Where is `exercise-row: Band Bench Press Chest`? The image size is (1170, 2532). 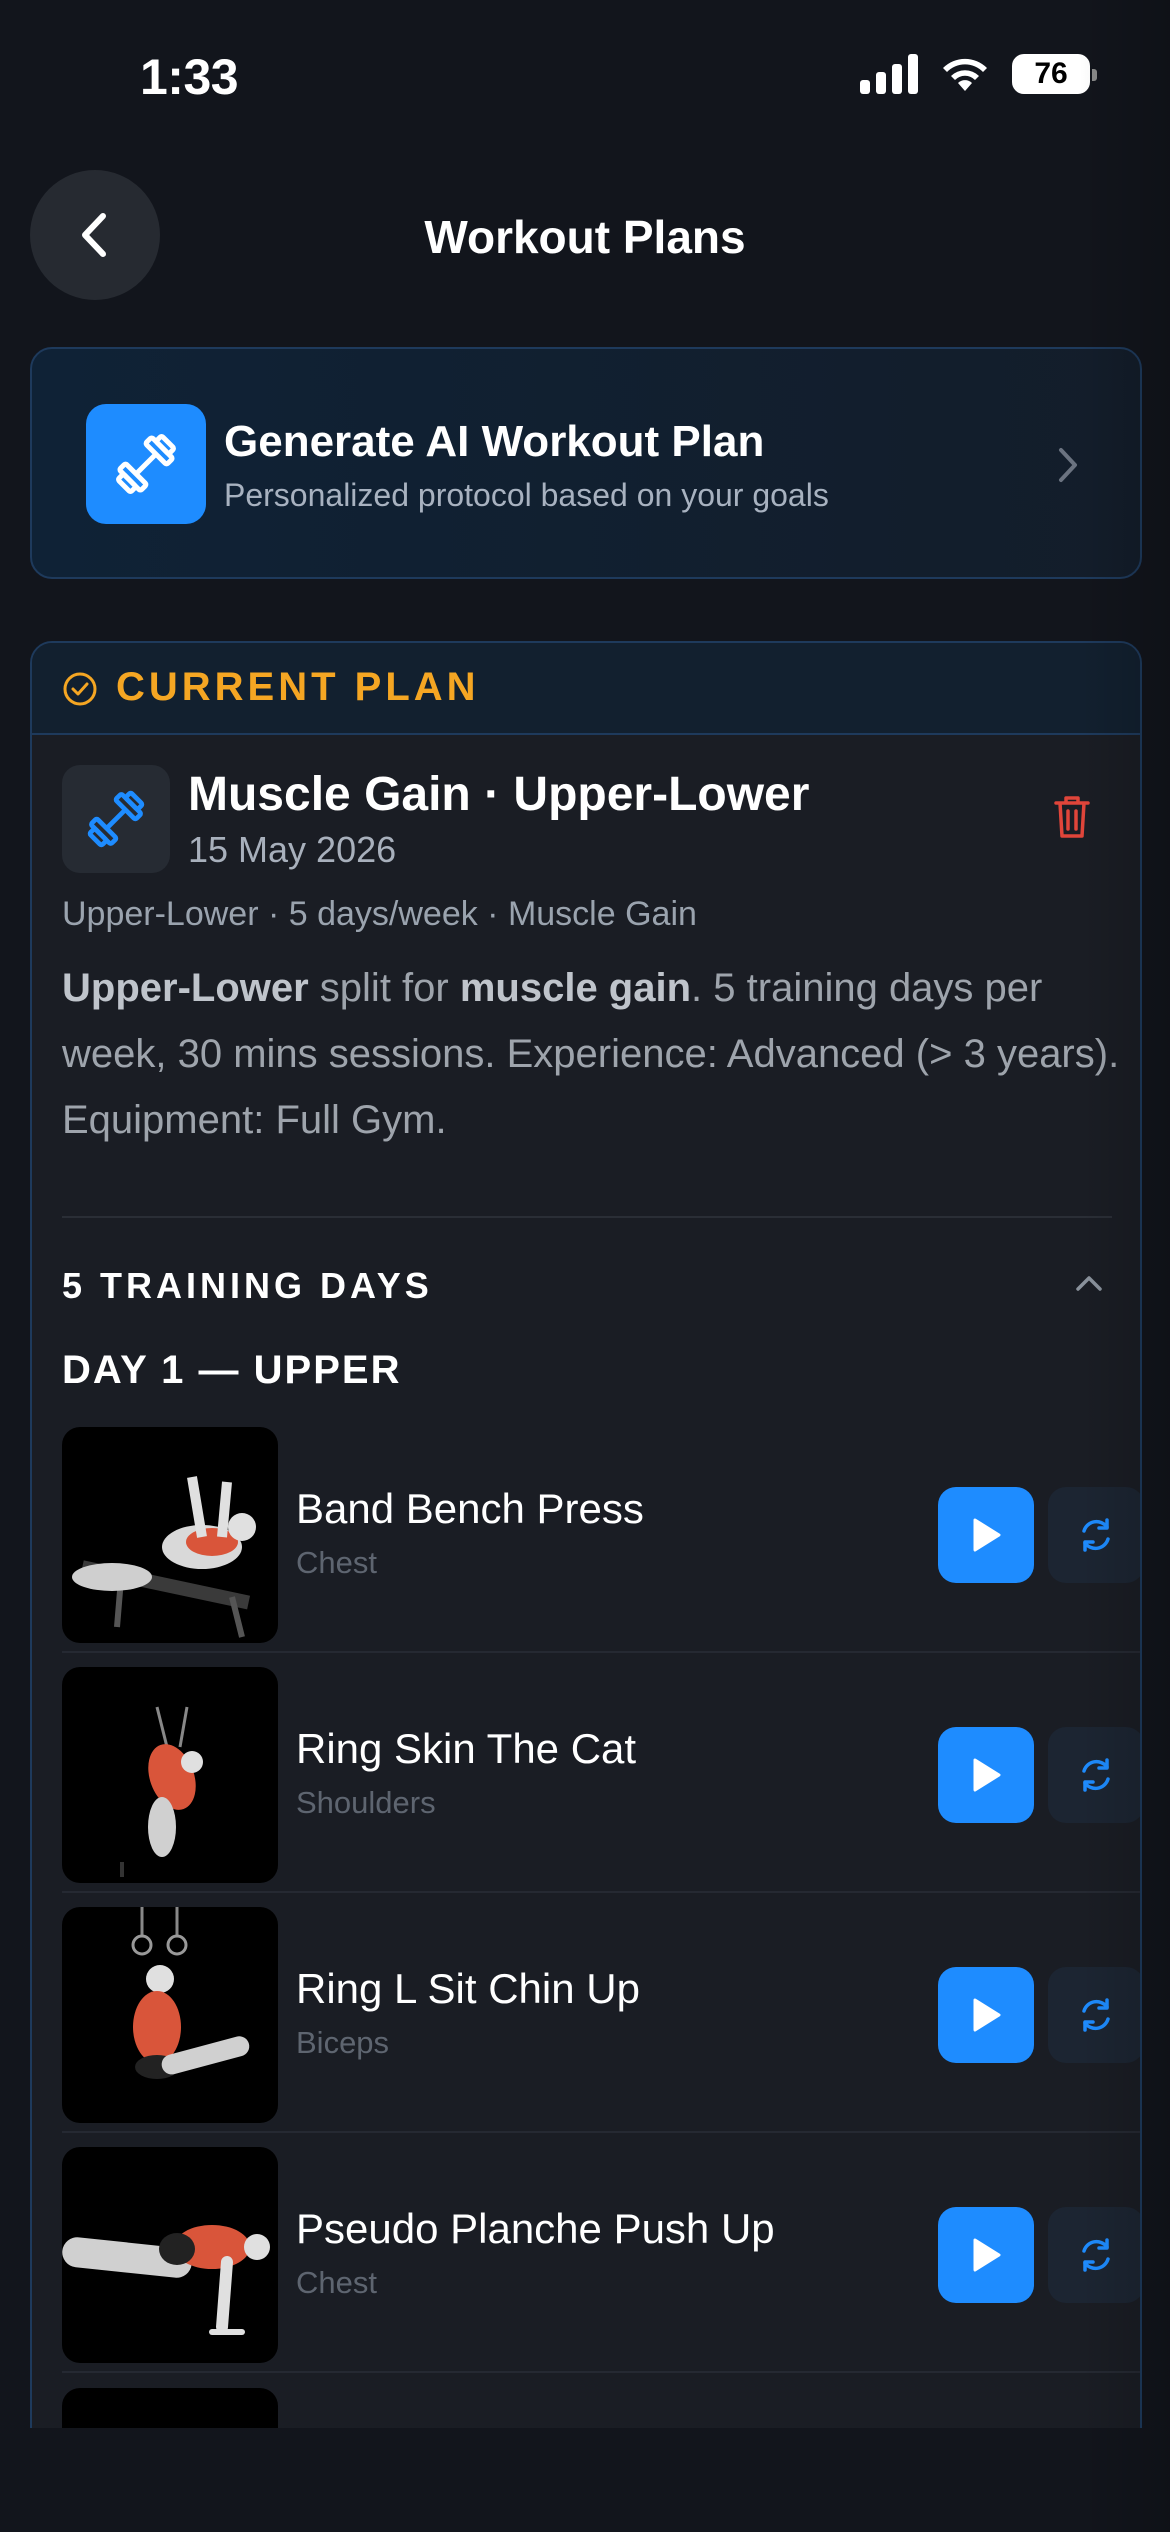 exercise-row: Band Bench Press Chest is located at coordinates (601, 1535).